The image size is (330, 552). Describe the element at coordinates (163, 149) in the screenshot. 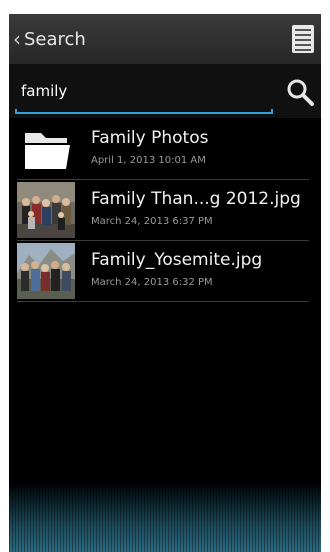

I see `list-item: Family Photos April 1, 2013 10:01 AM` at that location.